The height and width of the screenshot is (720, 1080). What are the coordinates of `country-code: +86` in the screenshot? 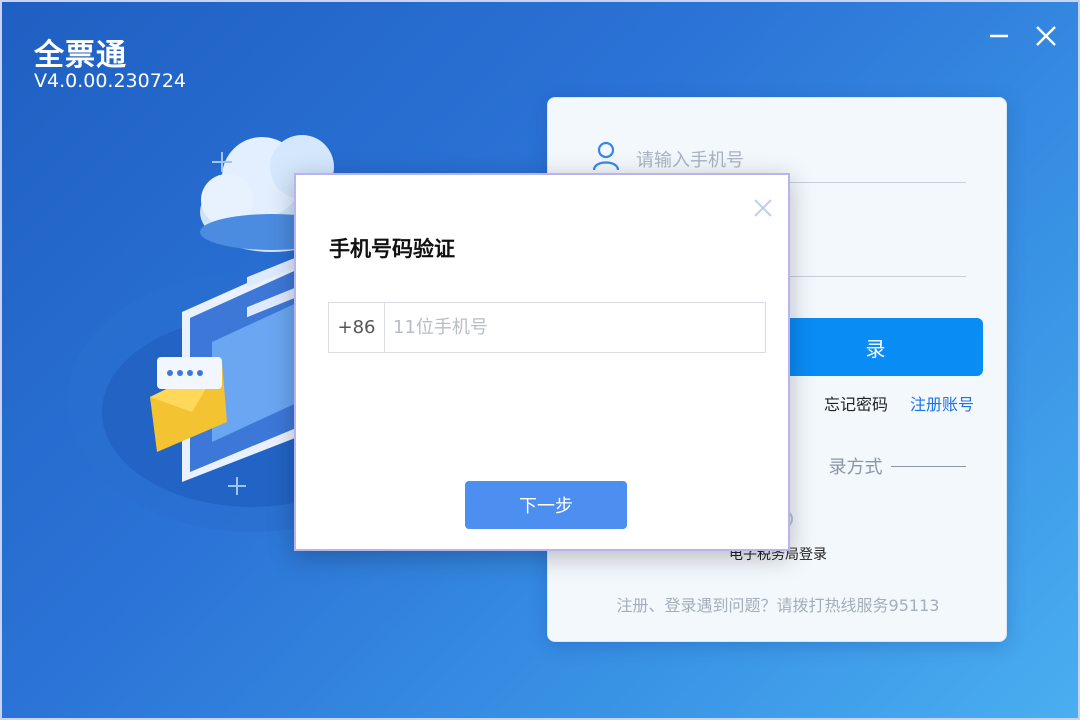 It's located at (357, 327).